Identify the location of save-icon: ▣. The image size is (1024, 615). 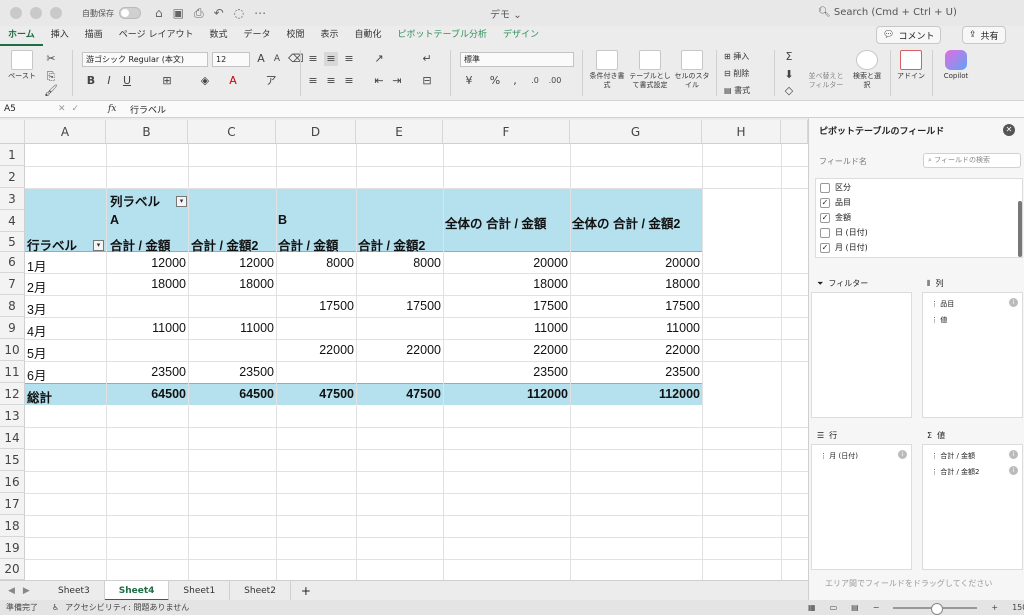
(178, 13).